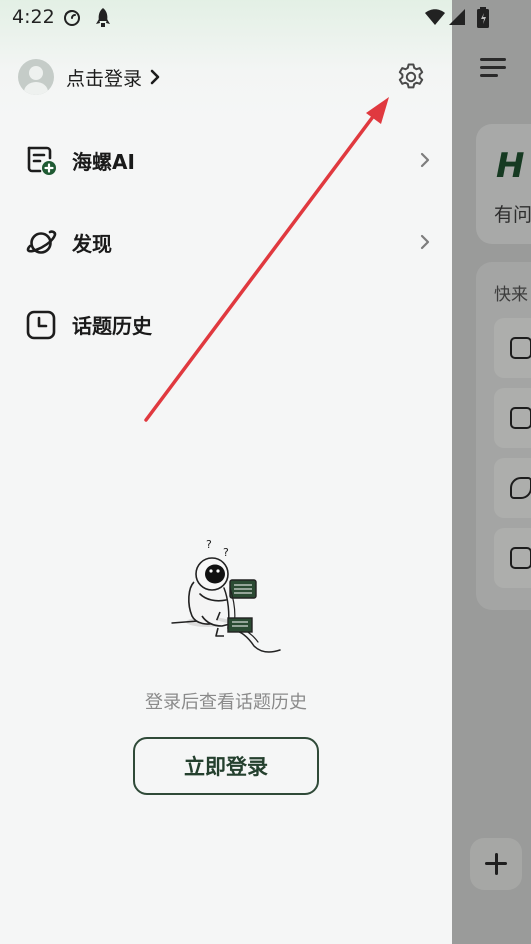 The width and height of the screenshot is (531, 944). Describe the element at coordinates (36, 77) in the screenshot. I see `default-avatar-icon` at that location.